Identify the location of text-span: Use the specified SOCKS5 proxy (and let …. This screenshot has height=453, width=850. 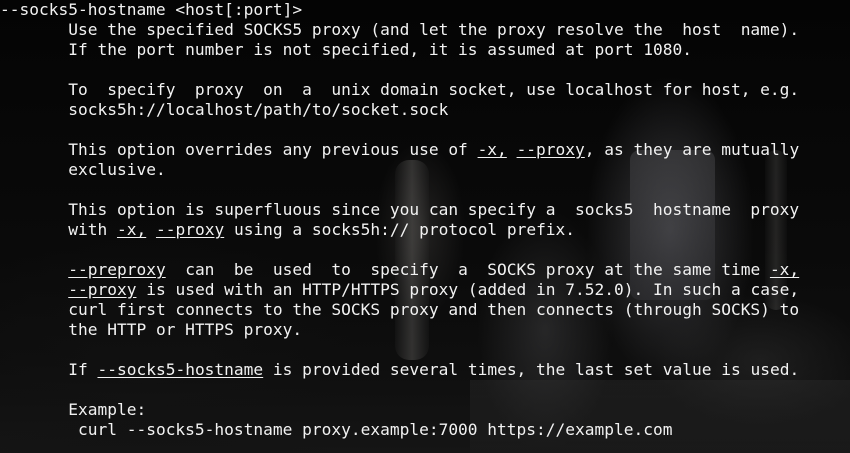
(434, 29).